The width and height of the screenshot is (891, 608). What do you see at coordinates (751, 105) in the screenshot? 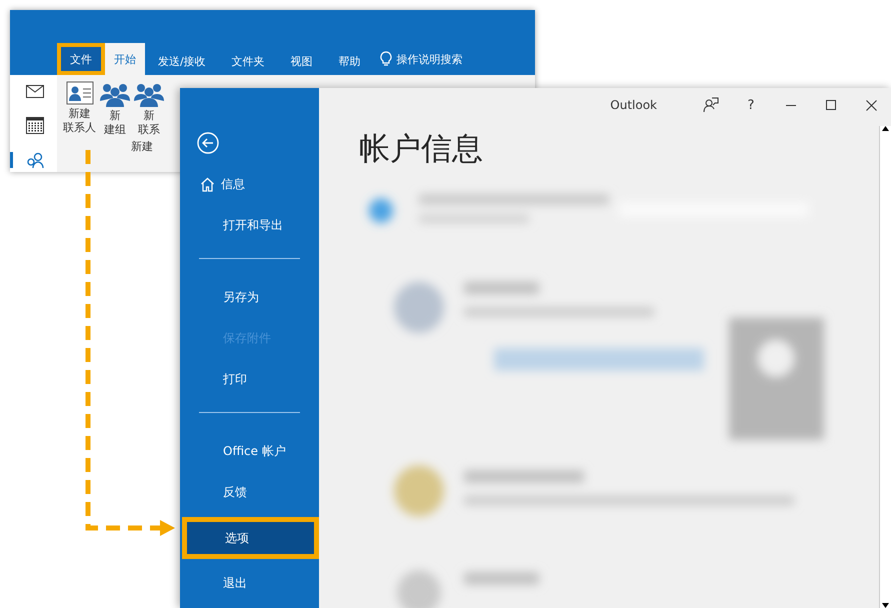
I see `help-button: ?` at bounding box center [751, 105].